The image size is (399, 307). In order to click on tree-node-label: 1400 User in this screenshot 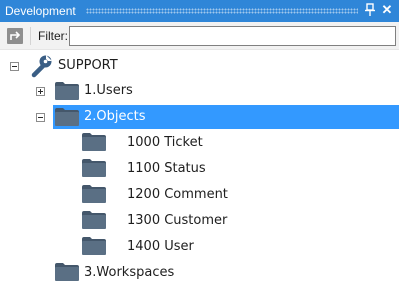, I will do `click(160, 246)`.